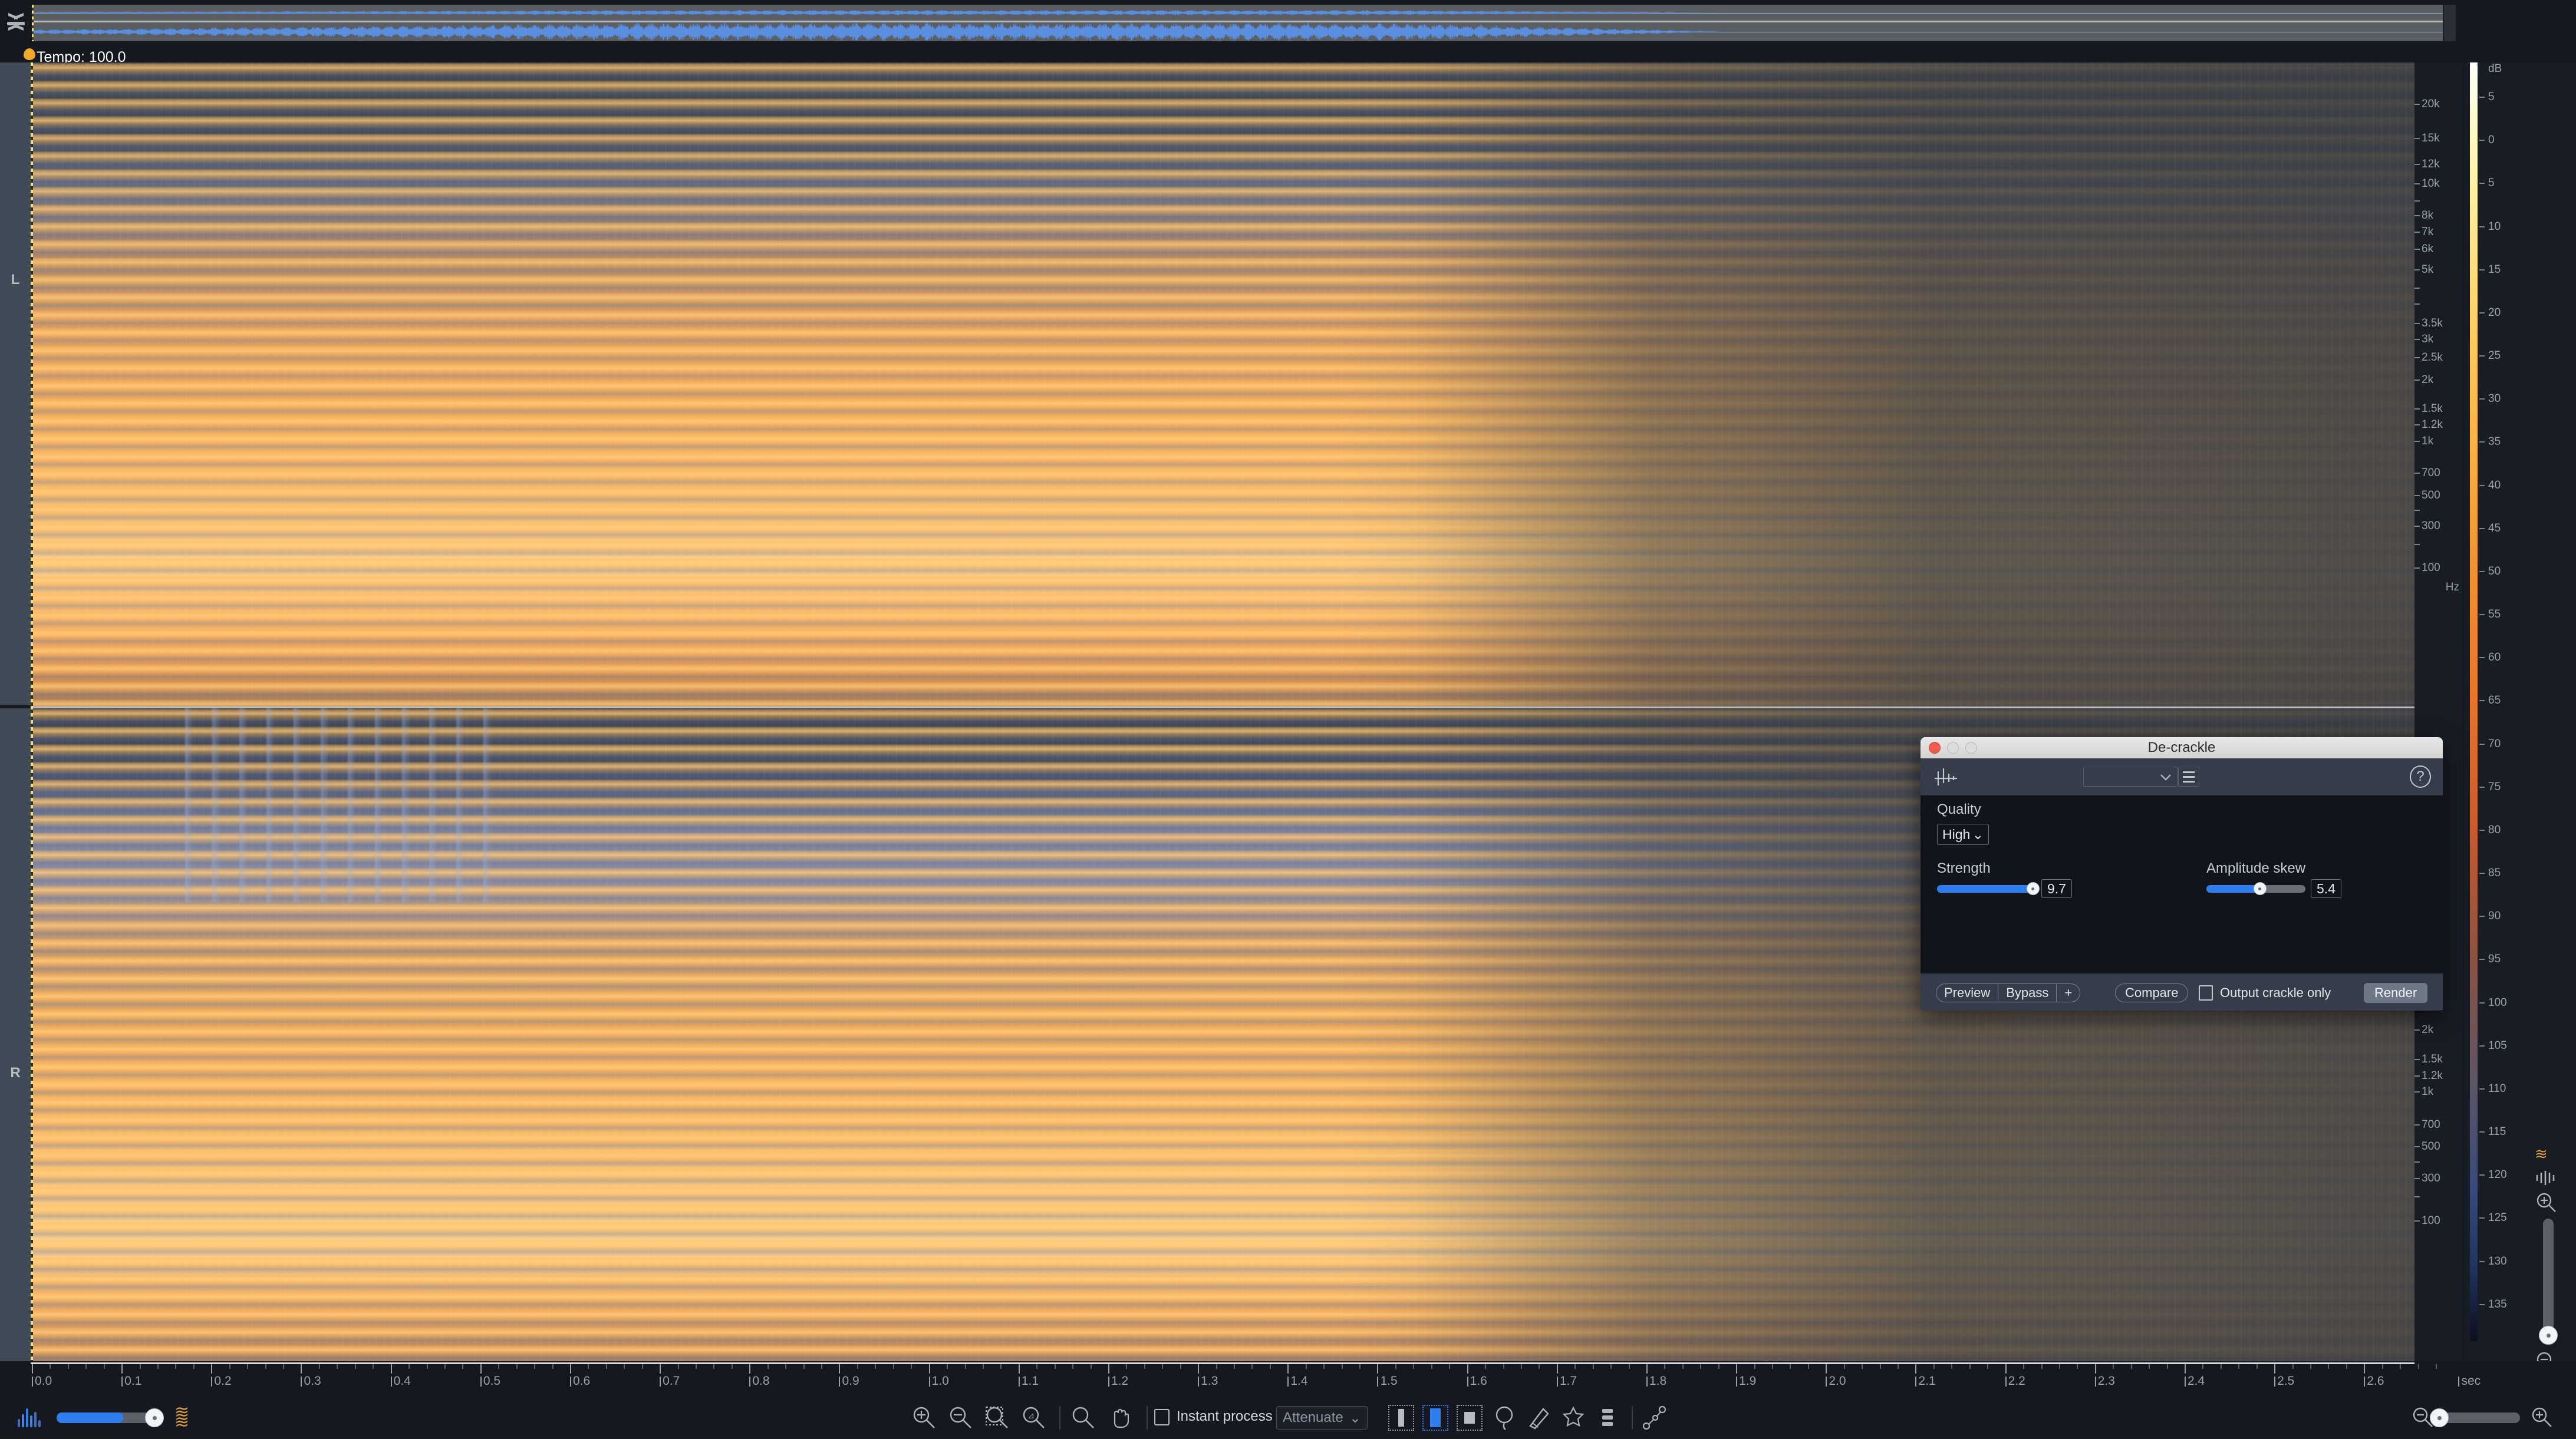 Image resolution: width=2576 pixels, height=1439 pixels. Describe the element at coordinates (2438, 216) in the screenshot. I see `frequency-tick: 8k` at that location.